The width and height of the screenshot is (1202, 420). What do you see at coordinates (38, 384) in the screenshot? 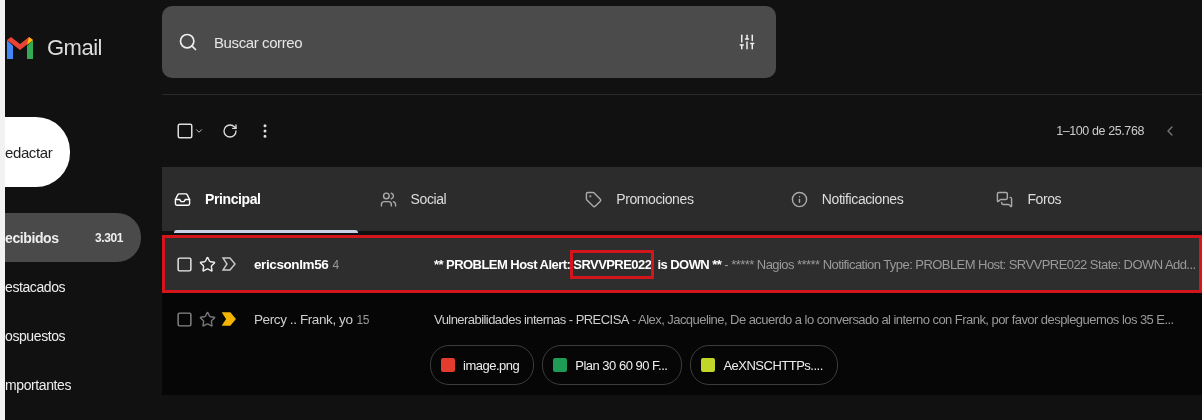
I see `sidebar-item-label: mportantes` at bounding box center [38, 384].